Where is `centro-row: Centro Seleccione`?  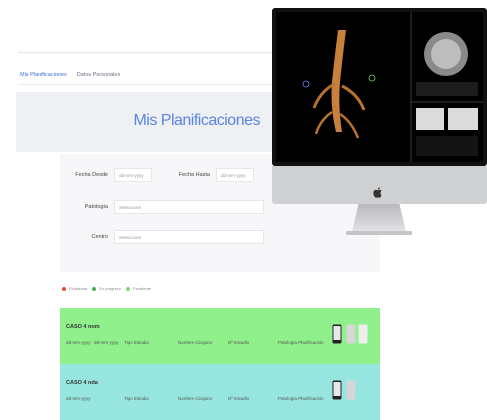 centro-row: Centro Seleccione is located at coordinates (162, 237).